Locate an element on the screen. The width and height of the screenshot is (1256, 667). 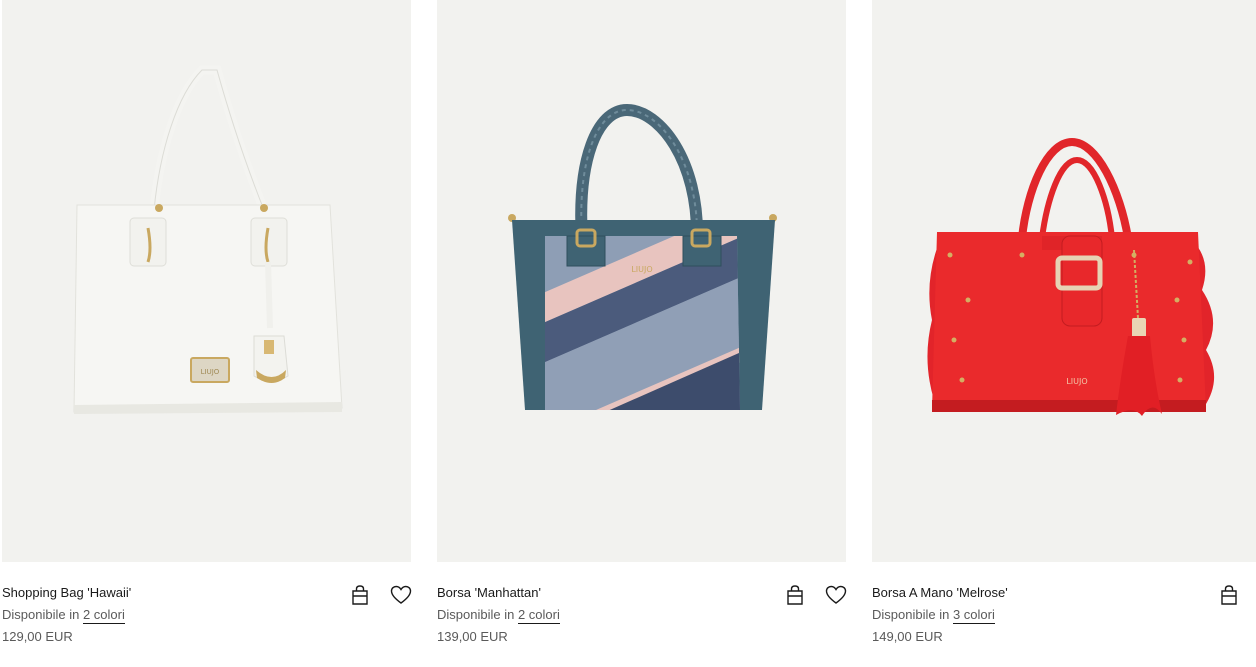
blue-striped-handbag-image: LIUJO is located at coordinates (642, 256).